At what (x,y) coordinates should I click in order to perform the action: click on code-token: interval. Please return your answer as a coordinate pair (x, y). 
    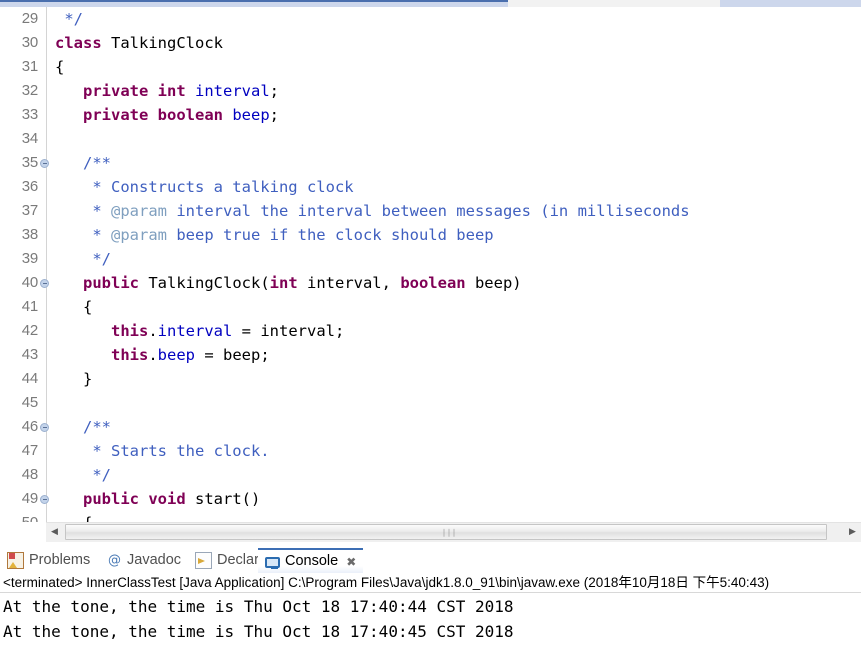
    Looking at the image, I should click on (195, 331).